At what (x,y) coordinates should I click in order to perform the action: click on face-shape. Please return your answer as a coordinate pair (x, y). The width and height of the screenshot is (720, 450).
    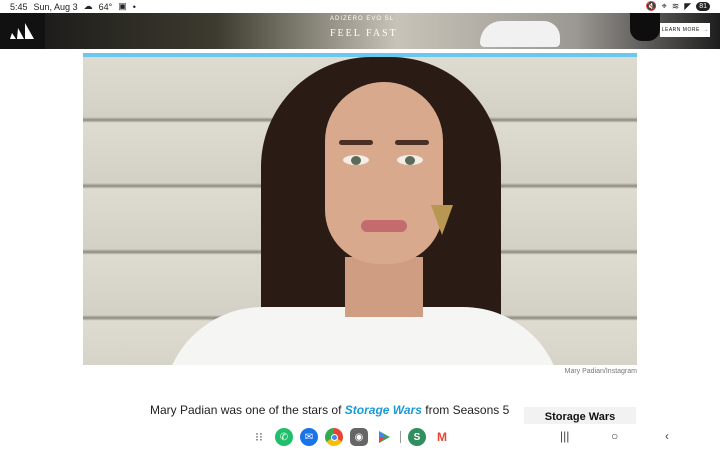
    Looking at the image, I should click on (384, 173).